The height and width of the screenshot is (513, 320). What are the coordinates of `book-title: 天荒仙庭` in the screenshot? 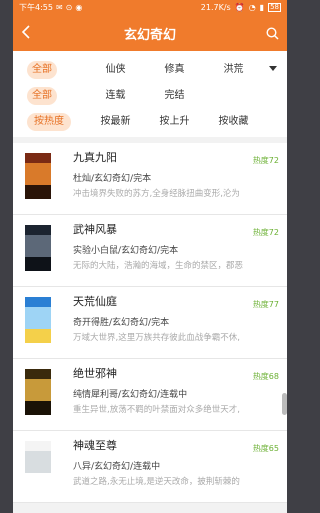 It's located at (95, 301).